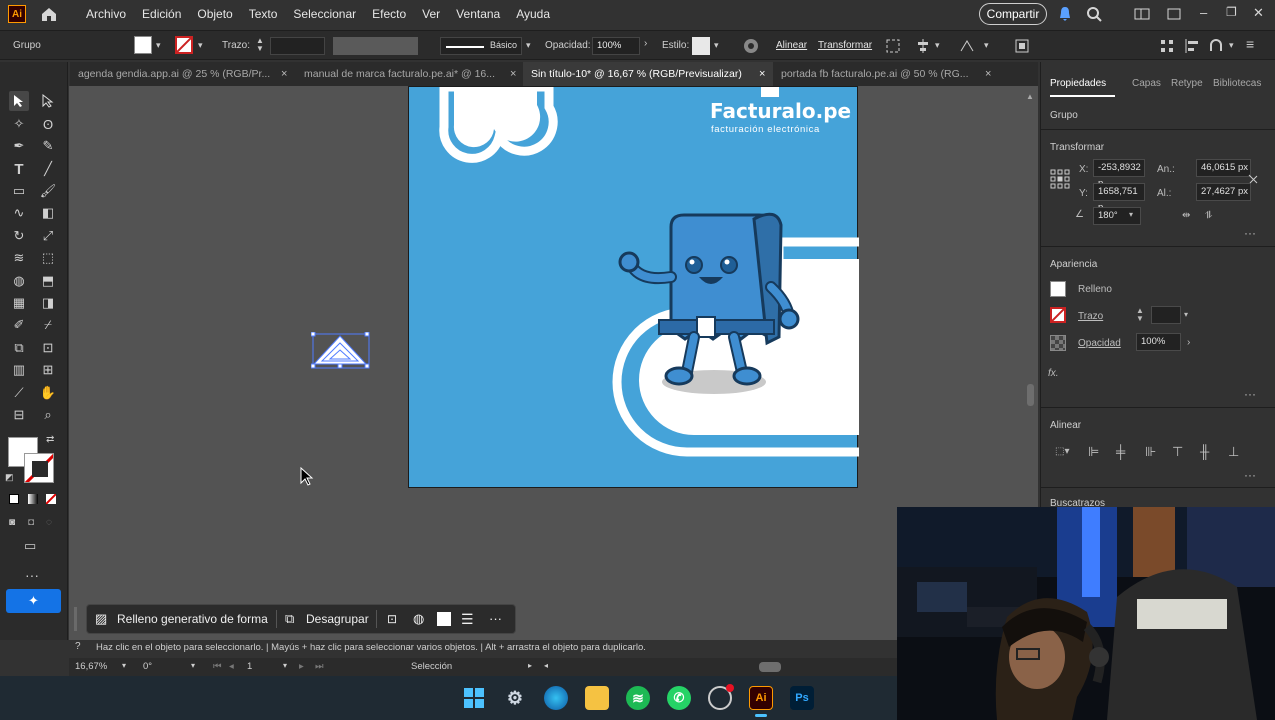  Describe the element at coordinates (967, 46) in the screenshot. I see `puppet-warp-icon` at that location.